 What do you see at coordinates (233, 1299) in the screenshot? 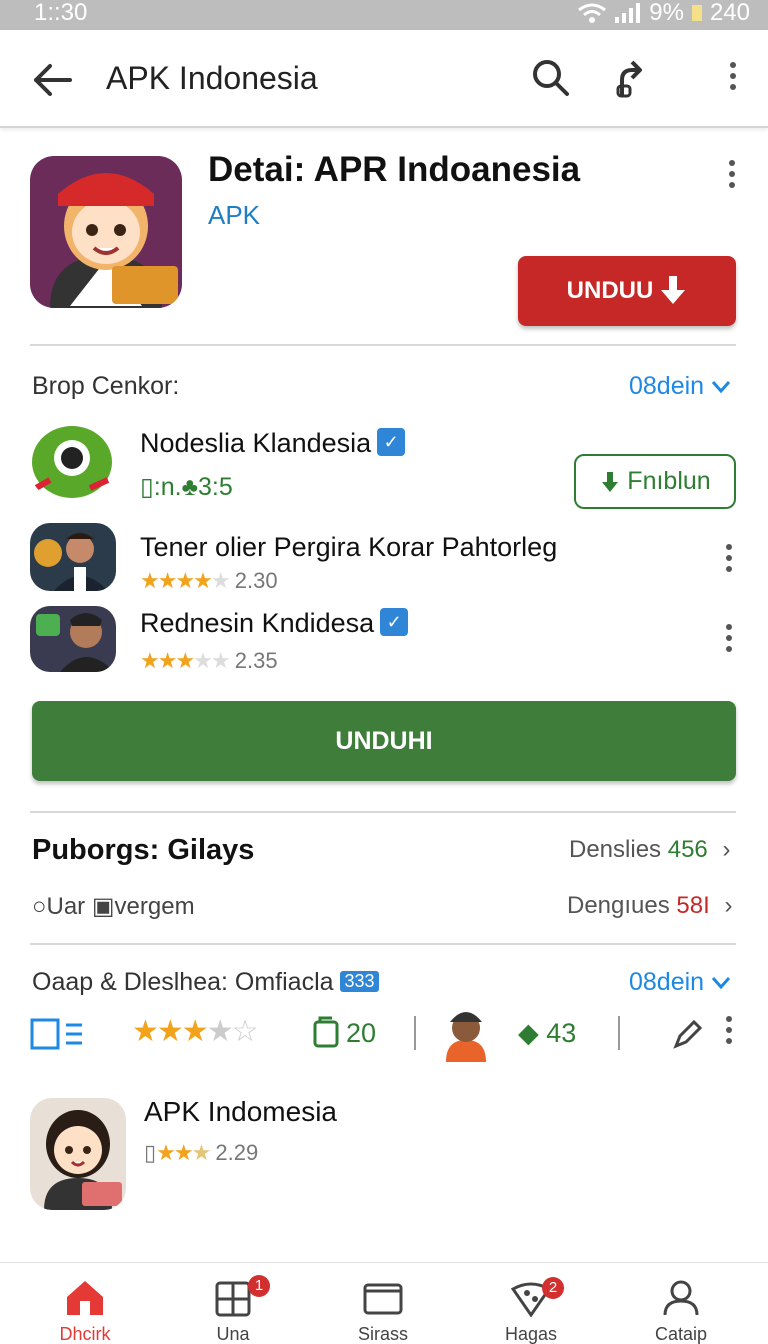
I see `grid-icon` at bounding box center [233, 1299].